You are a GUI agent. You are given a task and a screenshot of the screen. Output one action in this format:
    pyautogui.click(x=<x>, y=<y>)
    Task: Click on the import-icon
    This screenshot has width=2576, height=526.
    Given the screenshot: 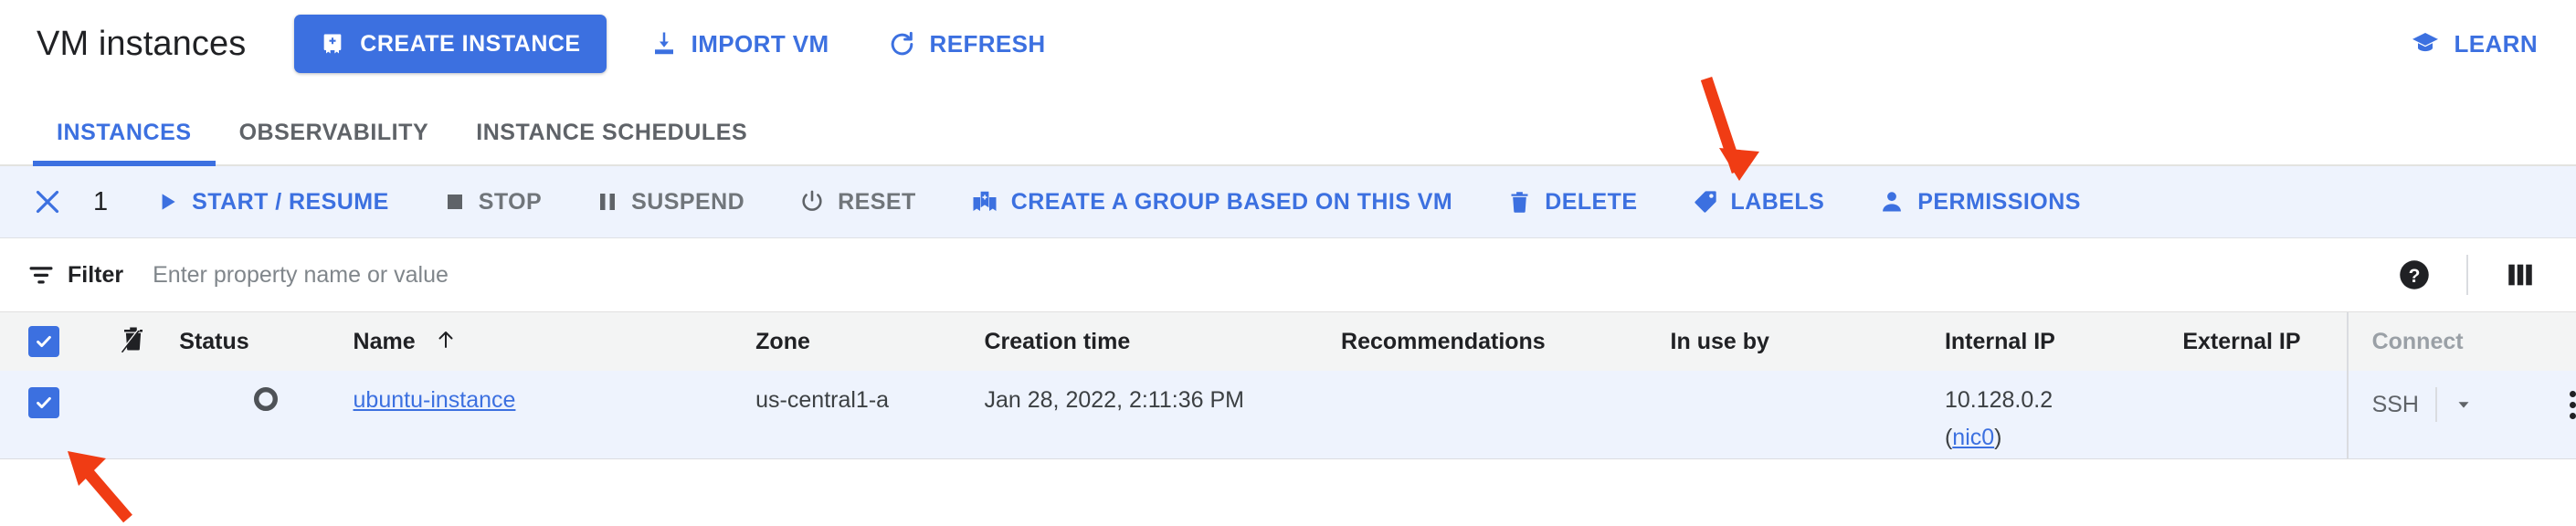 What is the action you would take?
    pyautogui.click(x=664, y=44)
    